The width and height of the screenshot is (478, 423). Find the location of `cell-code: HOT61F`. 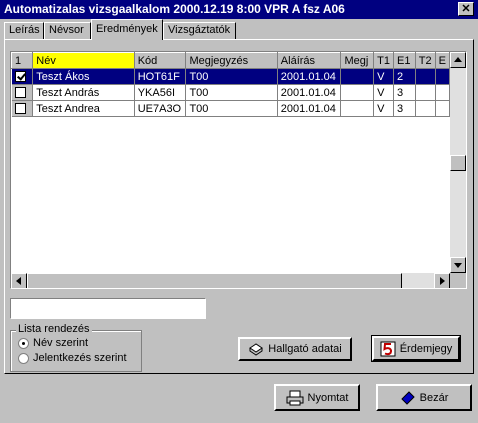

cell-code: HOT61F is located at coordinates (160, 76).